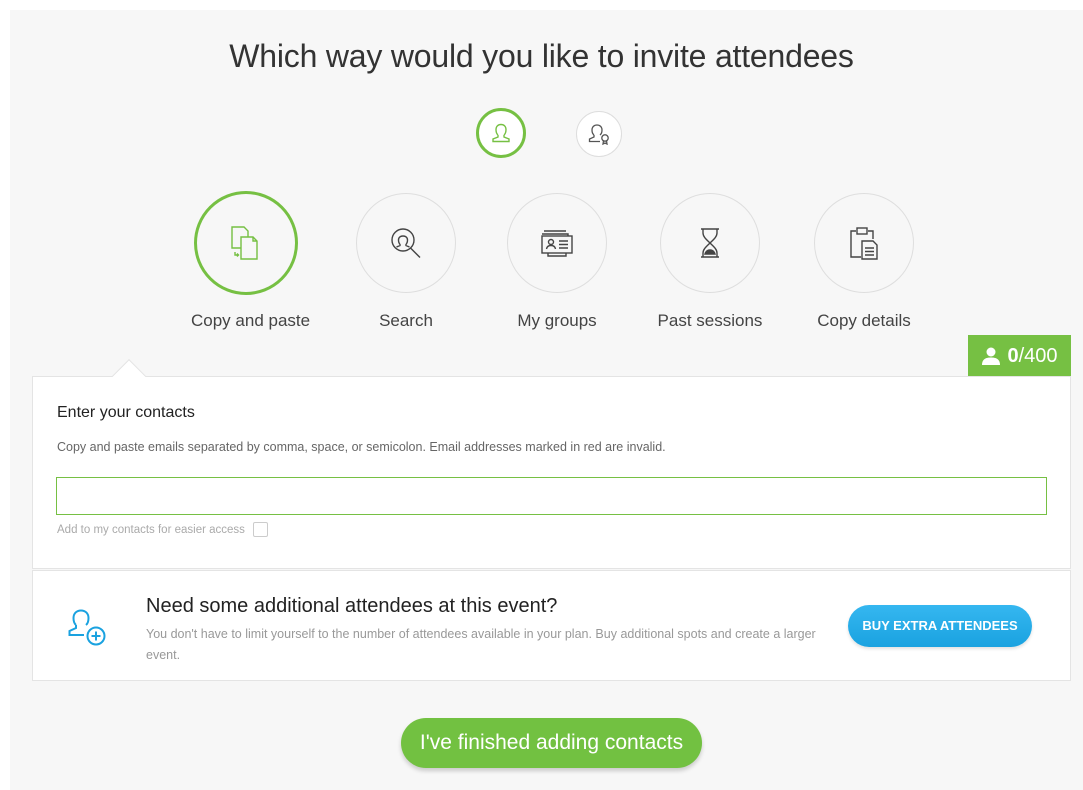 The height and width of the screenshot is (790, 1083). I want to click on copy-paste-icon, so click(244, 243).